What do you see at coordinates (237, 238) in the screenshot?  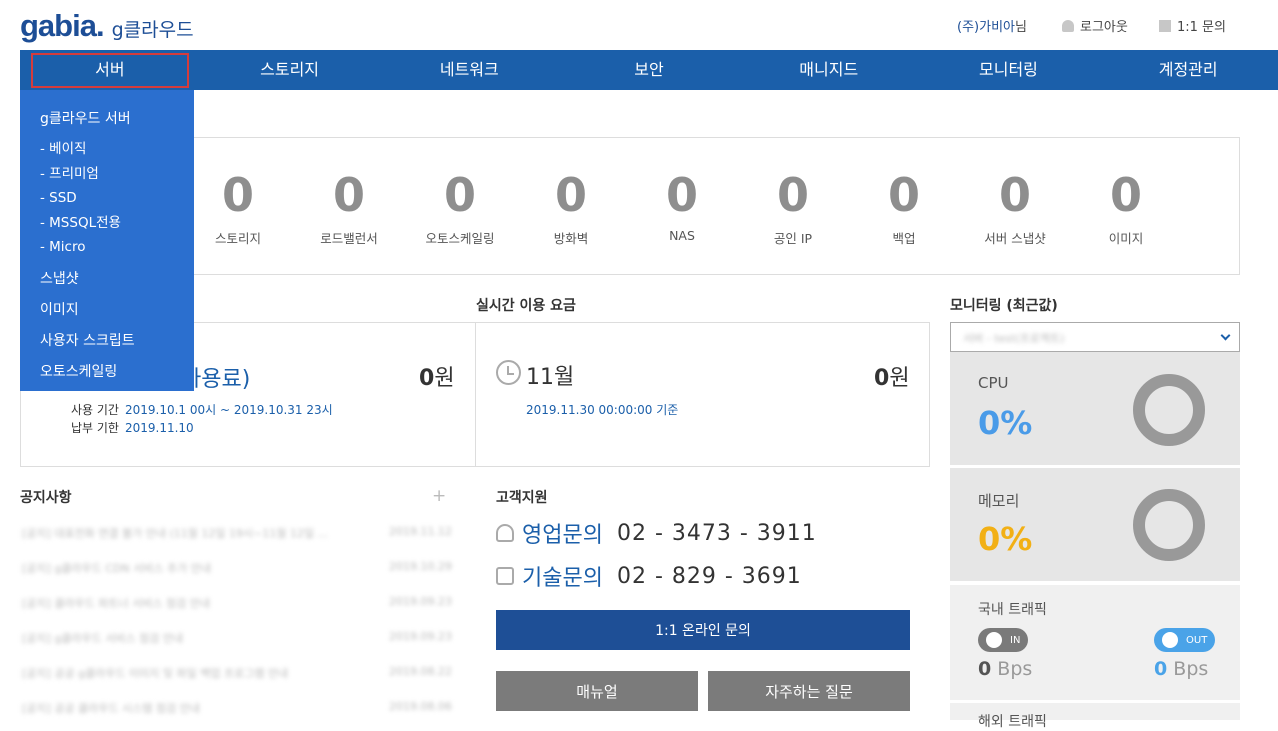 I see `stat-label: 스토리지` at bounding box center [237, 238].